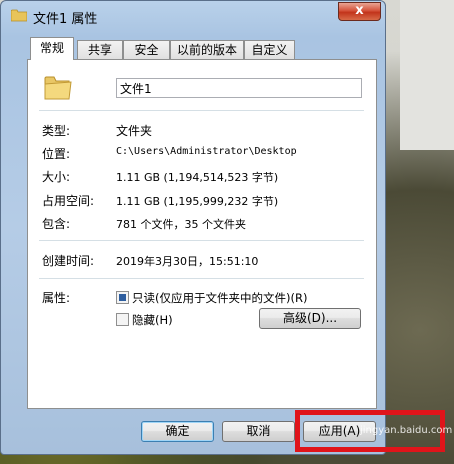 This screenshot has width=454, height=464. Describe the element at coordinates (206, 151) in the screenshot. I see `location-value: C:\Users\Administrator\Desktop` at that location.